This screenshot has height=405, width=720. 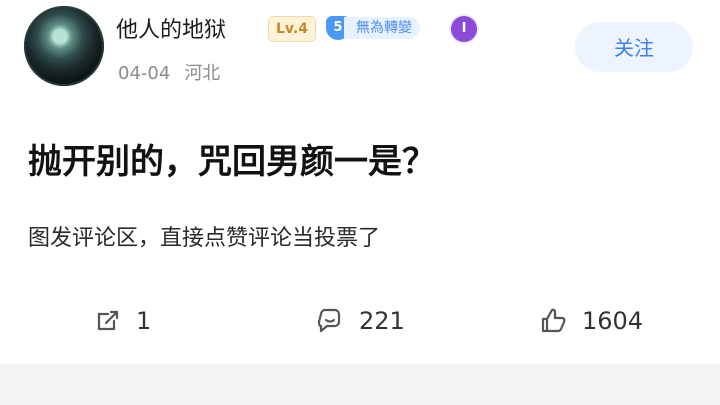 I want to click on comment-button: 221, so click(x=360, y=321).